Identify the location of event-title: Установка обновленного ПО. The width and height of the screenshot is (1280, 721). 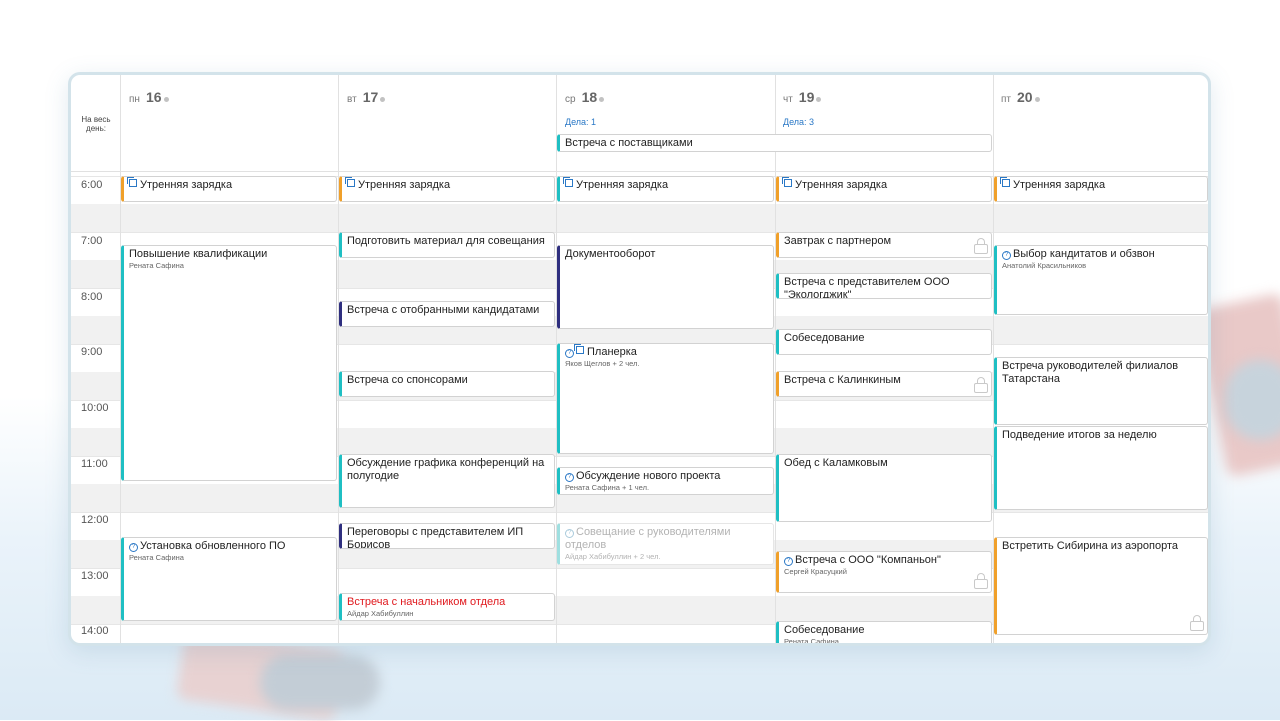
(213, 546).